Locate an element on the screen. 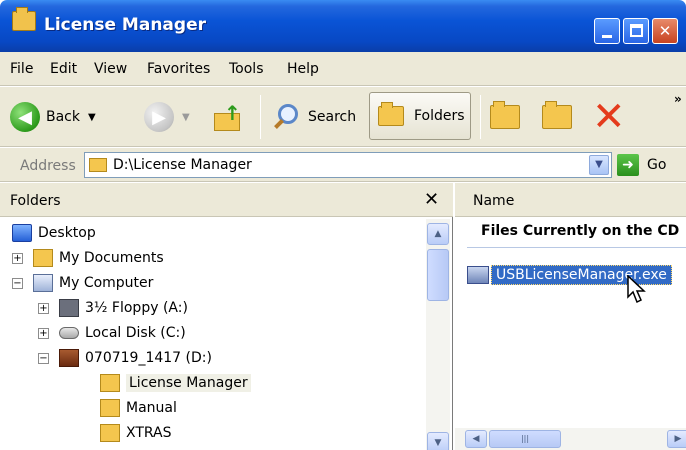  mouse-cursor-icon is located at coordinates (636, 289).